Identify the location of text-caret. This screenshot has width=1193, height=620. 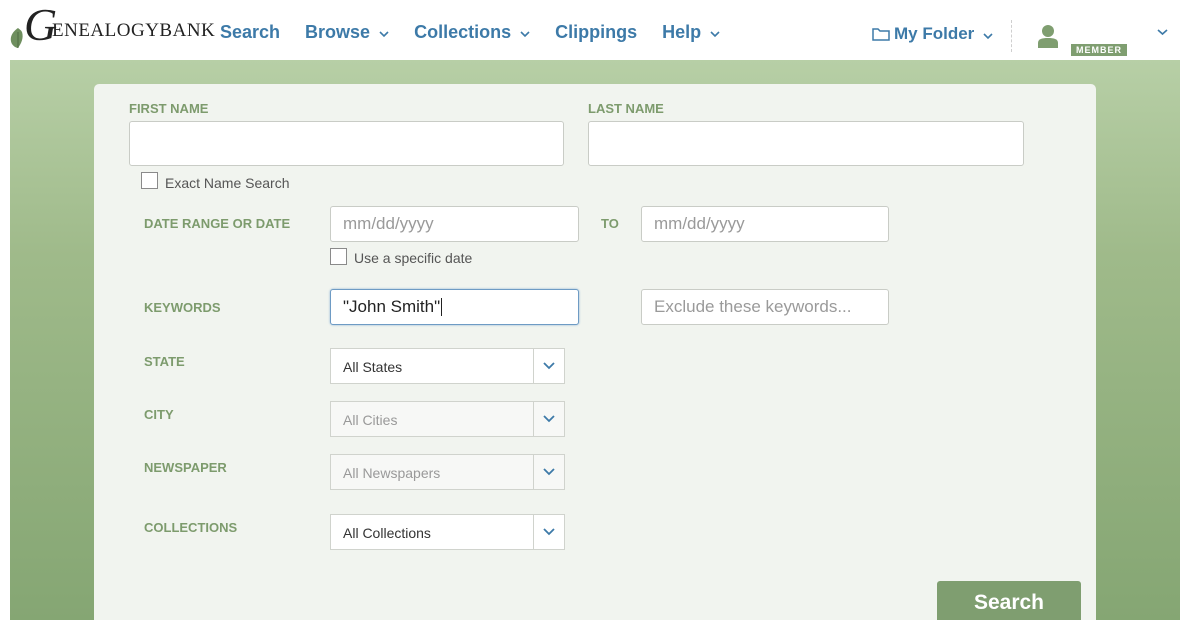
(442, 307).